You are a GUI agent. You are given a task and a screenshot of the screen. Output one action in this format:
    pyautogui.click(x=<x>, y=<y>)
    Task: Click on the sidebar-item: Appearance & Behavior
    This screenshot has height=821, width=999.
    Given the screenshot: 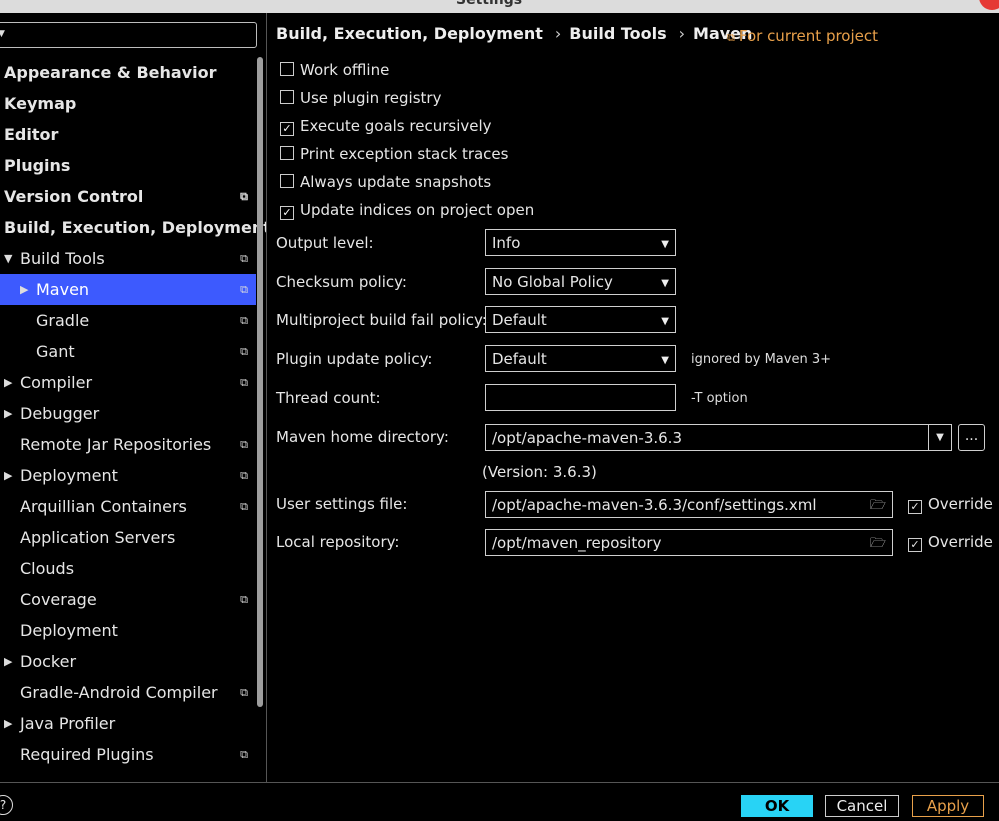 What is the action you would take?
    pyautogui.click(x=128, y=72)
    